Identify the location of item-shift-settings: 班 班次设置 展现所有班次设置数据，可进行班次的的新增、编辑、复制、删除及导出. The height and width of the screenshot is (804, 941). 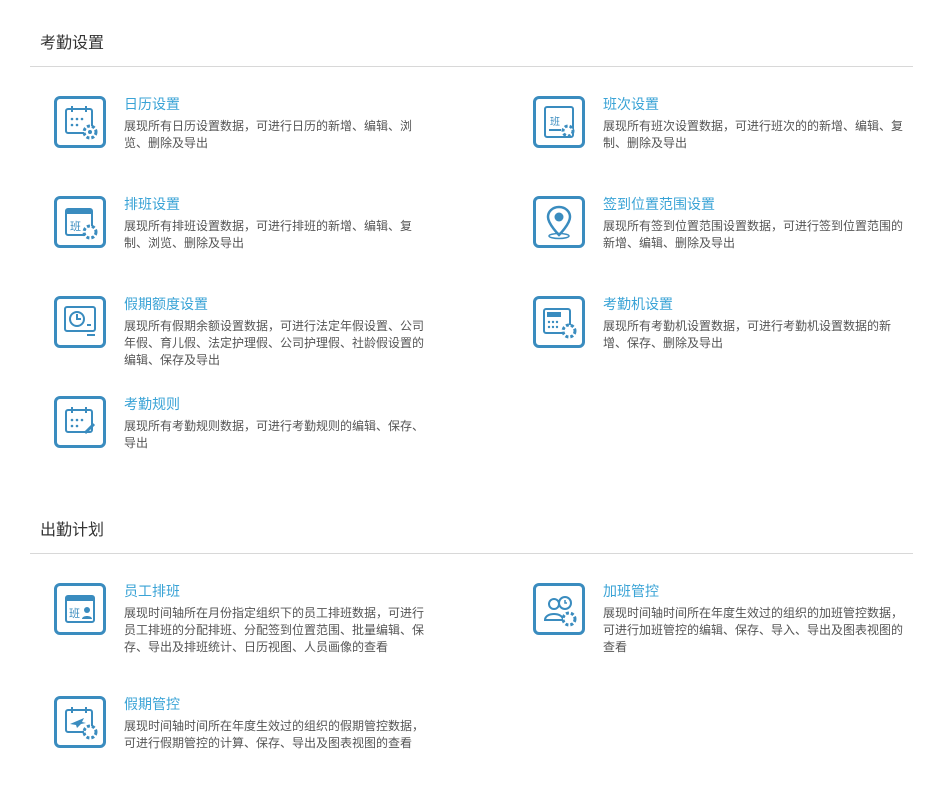
(737, 136).